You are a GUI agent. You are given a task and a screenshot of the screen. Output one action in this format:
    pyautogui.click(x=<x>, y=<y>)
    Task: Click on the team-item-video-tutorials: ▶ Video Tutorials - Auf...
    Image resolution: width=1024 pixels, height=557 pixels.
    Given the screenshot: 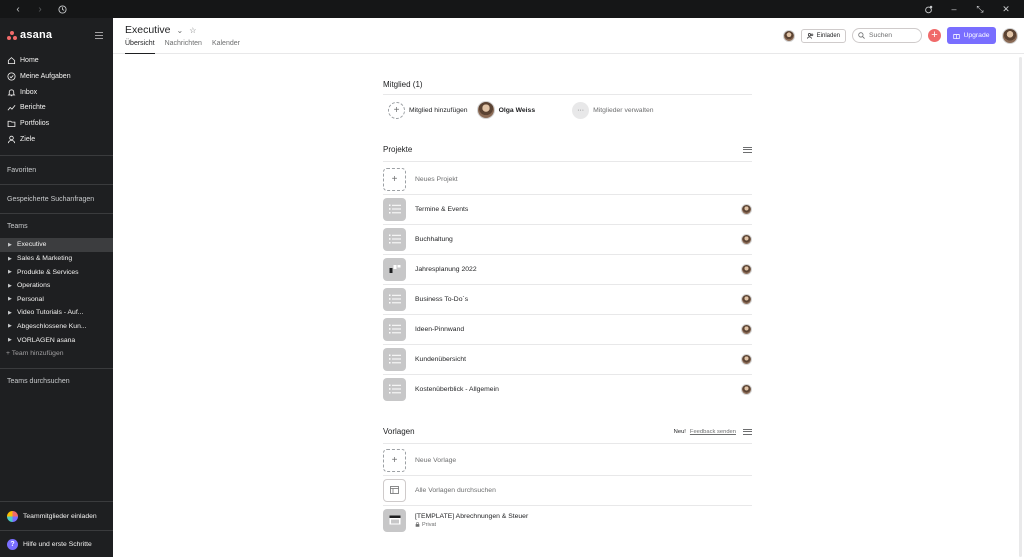 What is the action you would take?
    pyautogui.click(x=56, y=313)
    